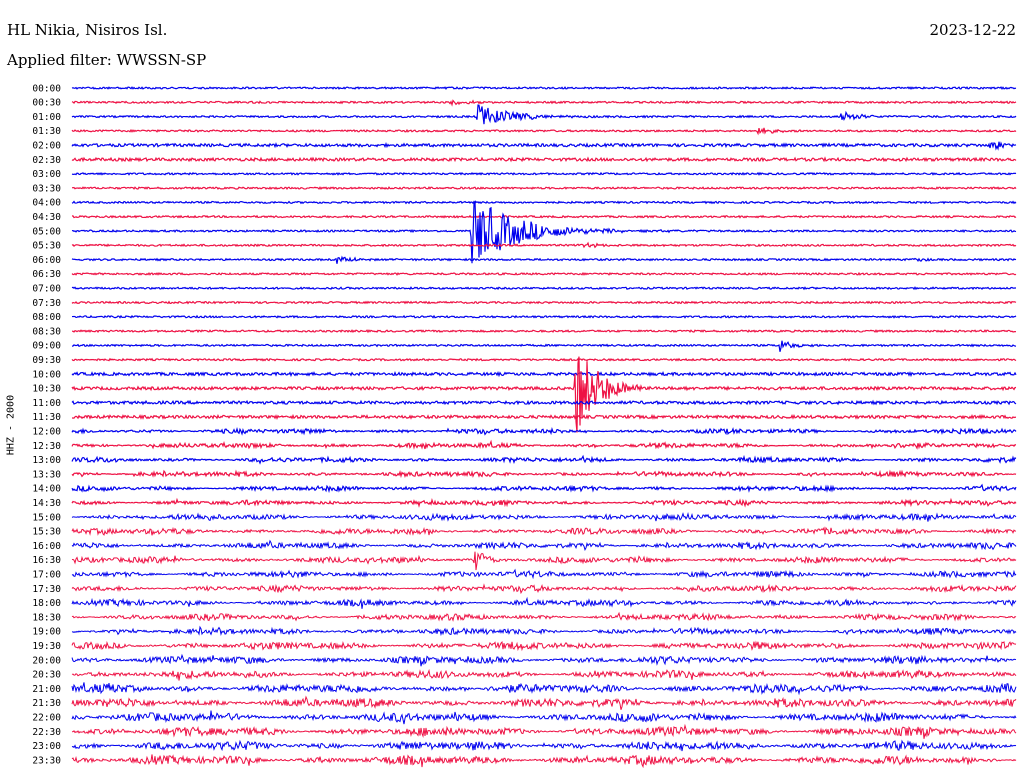 The width and height of the screenshot is (1024, 780). I want to click on tick-label-0530: 05:30, so click(46, 246).